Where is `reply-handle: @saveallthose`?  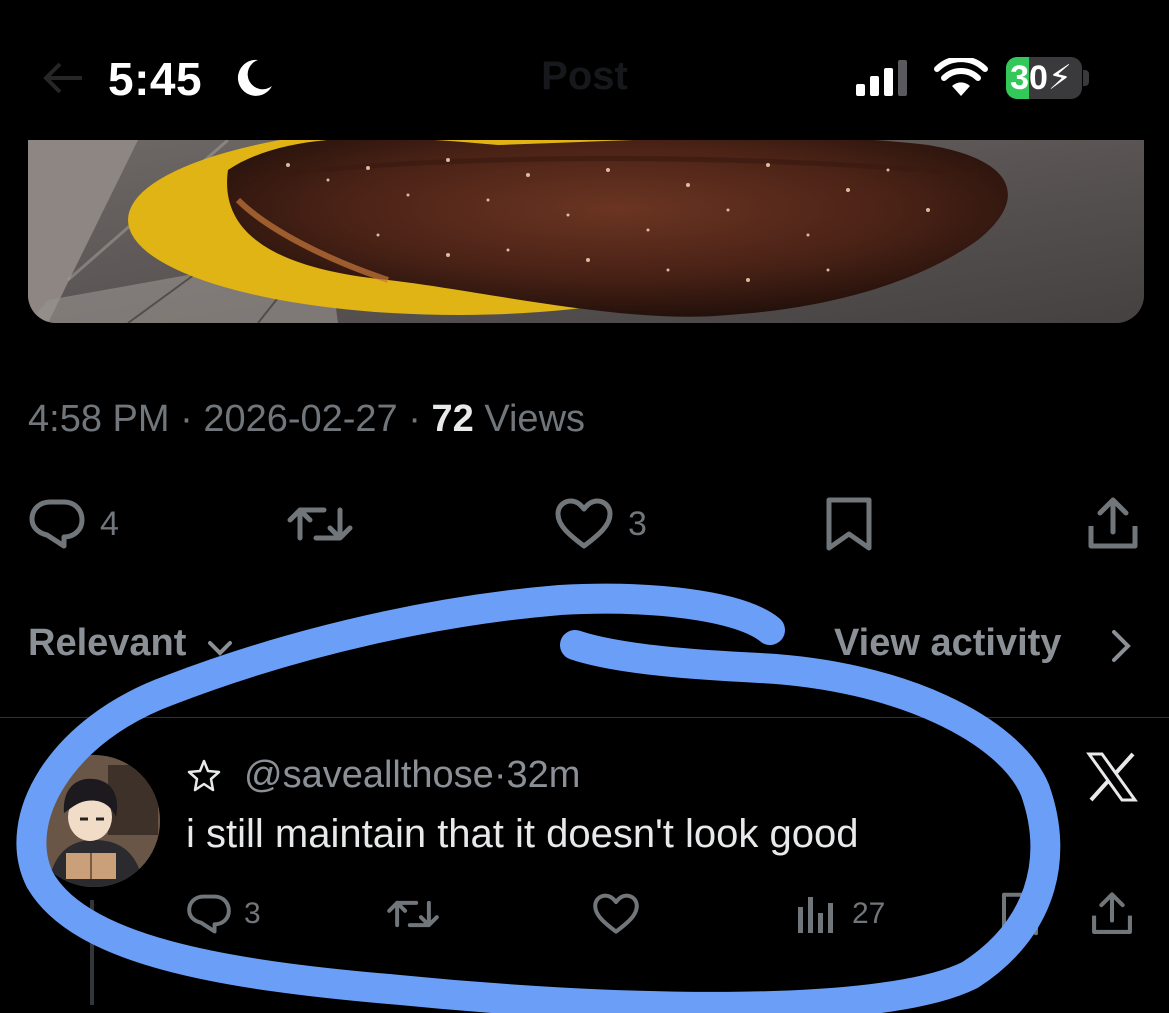
reply-handle: @saveallthose is located at coordinates (369, 775).